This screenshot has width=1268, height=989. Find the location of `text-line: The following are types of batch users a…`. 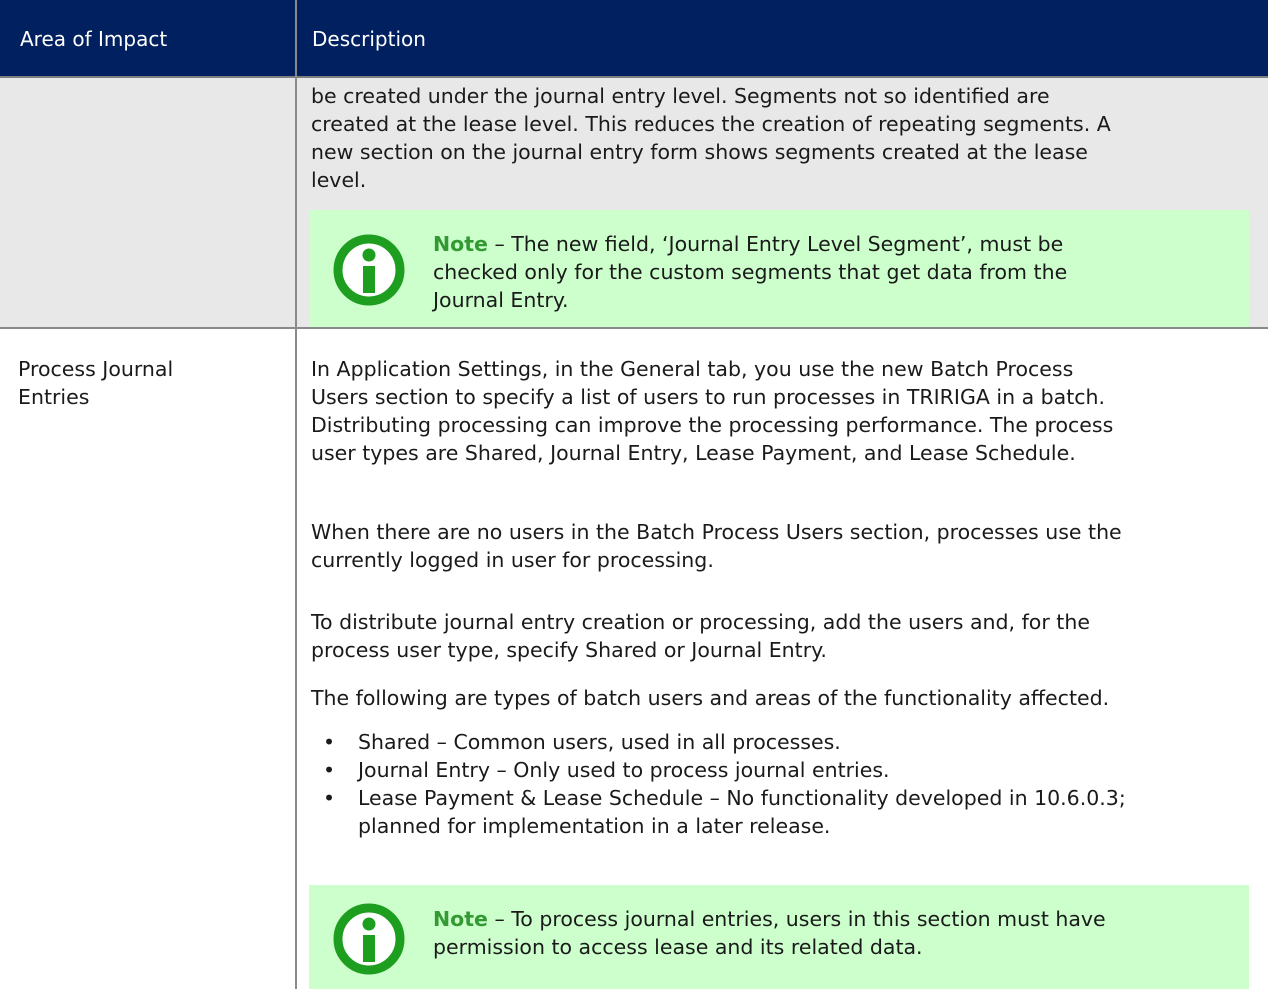

text-line: The following are types of batch users a… is located at coordinates (710, 698).